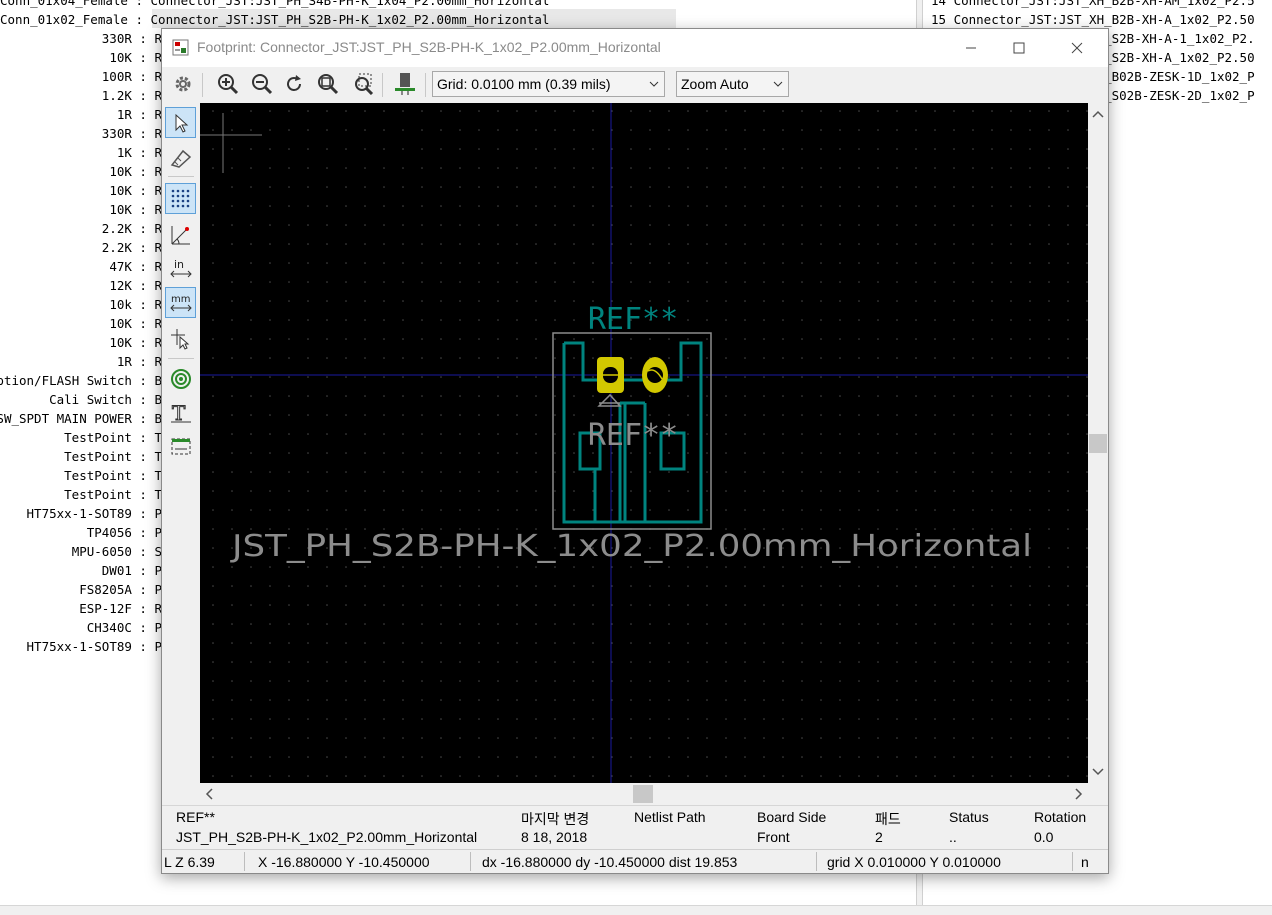 The width and height of the screenshot is (1272, 915). I want to click on zoom-select: Zoom Auto, so click(732, 84).